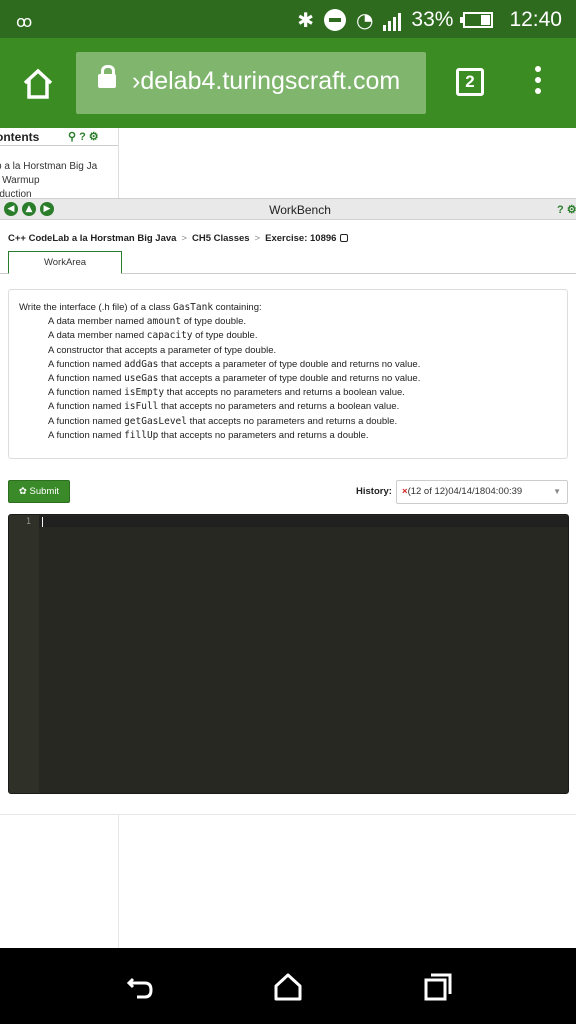  Describe the element at coordinates (334, 20) in the screenshot. I see `do-not-disturb-icon` at that location.